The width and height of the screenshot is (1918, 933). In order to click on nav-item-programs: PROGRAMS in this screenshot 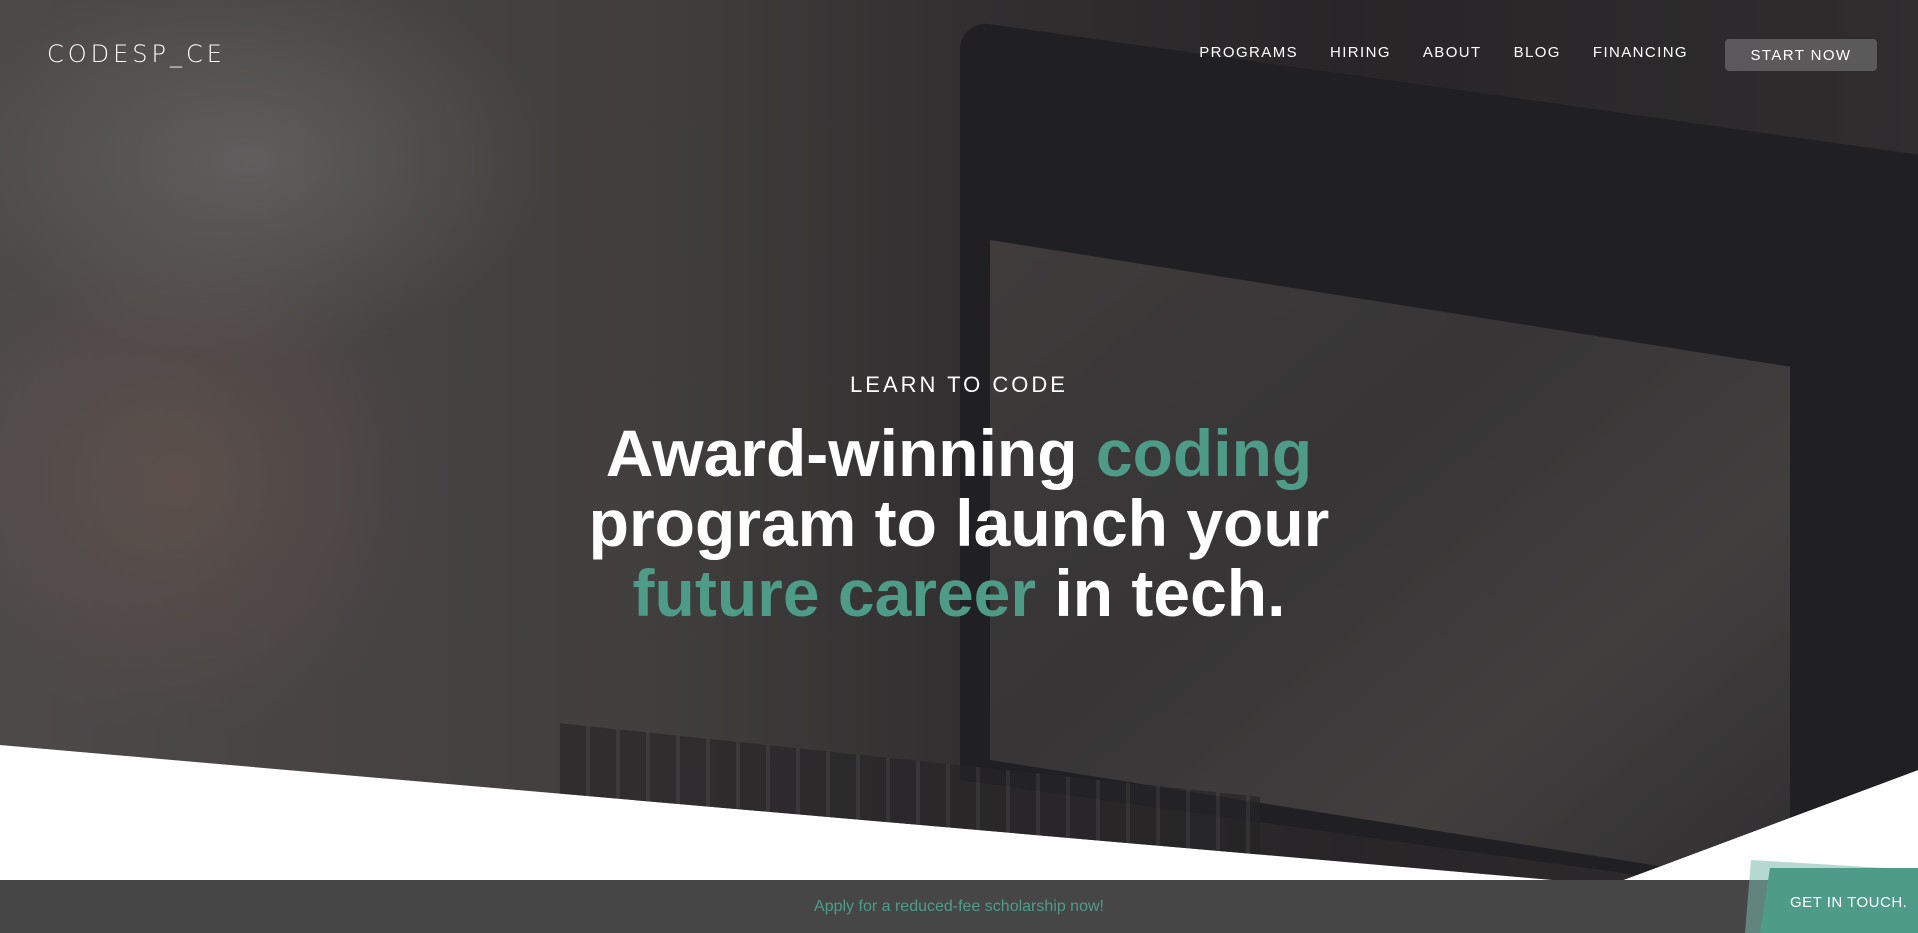, I will do `click(1248, 52)`.